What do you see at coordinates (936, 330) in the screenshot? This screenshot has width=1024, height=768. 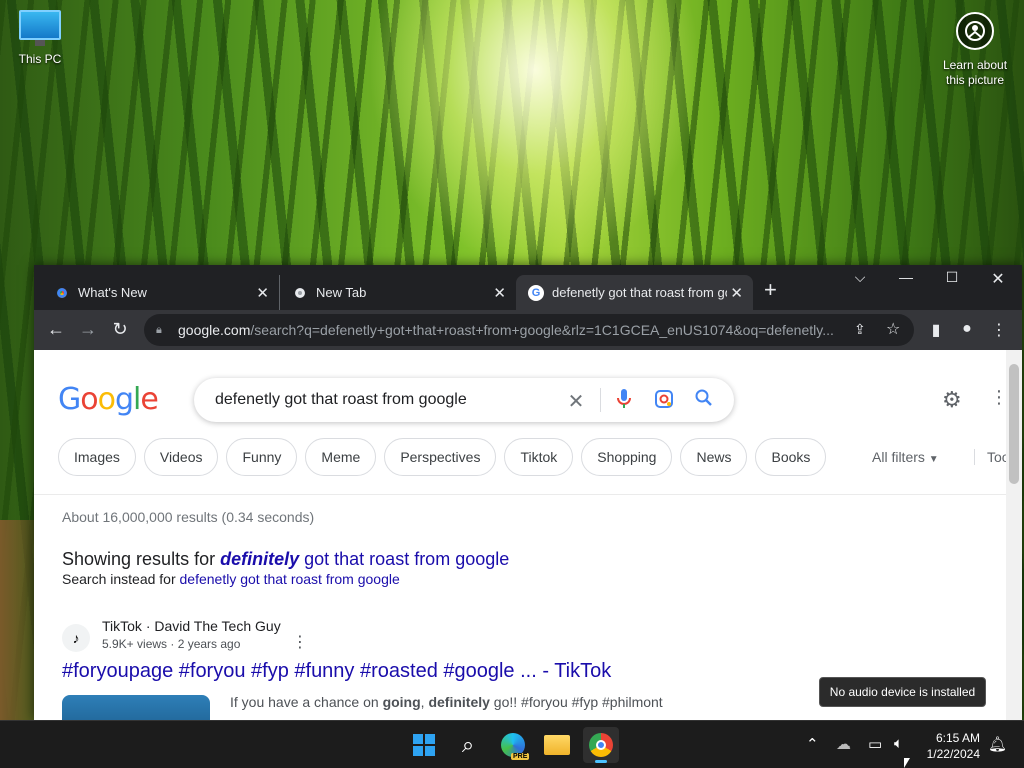 I see `side-panel-icon: ▮` at bounding box center [936, 330].